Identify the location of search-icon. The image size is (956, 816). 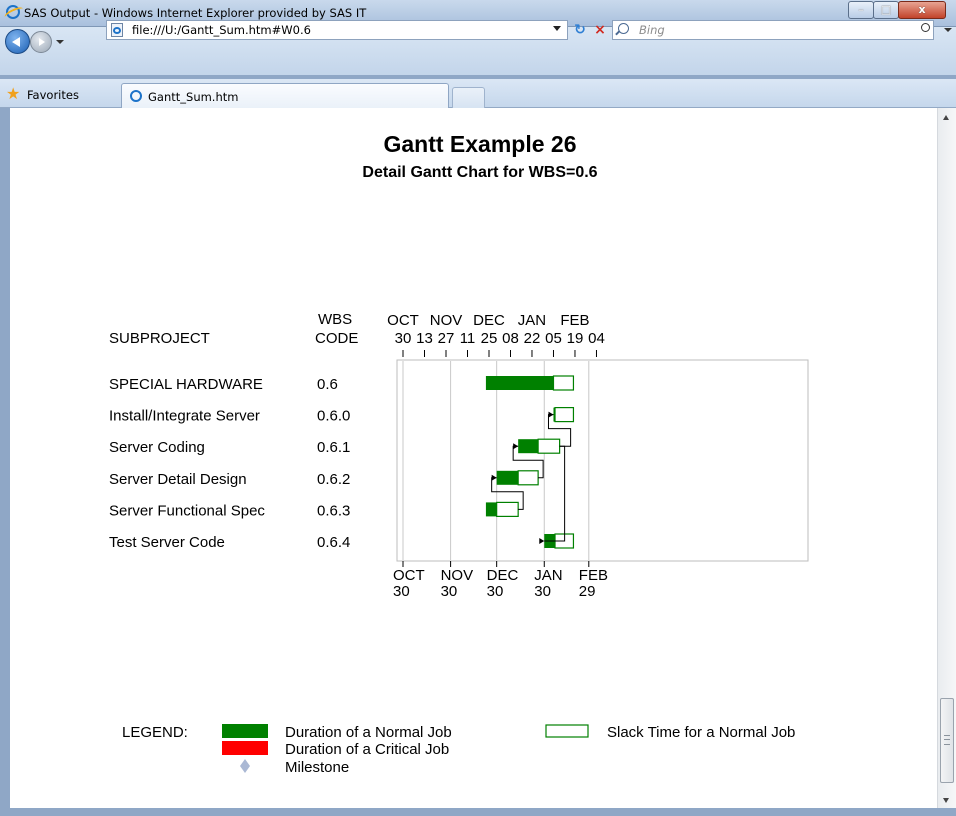
(623, 28).